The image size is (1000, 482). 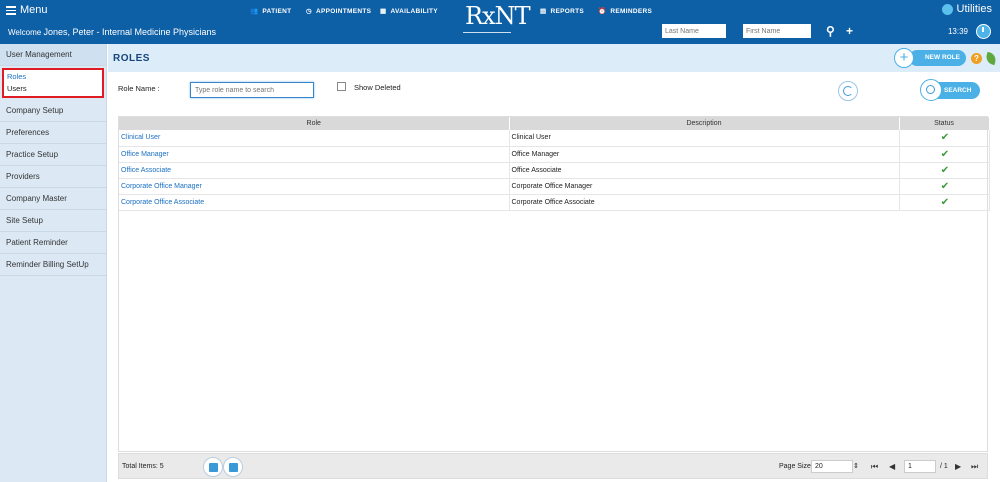 I want to click on nav-patient: 👥 PATIENT, so click(x=270, y=11).